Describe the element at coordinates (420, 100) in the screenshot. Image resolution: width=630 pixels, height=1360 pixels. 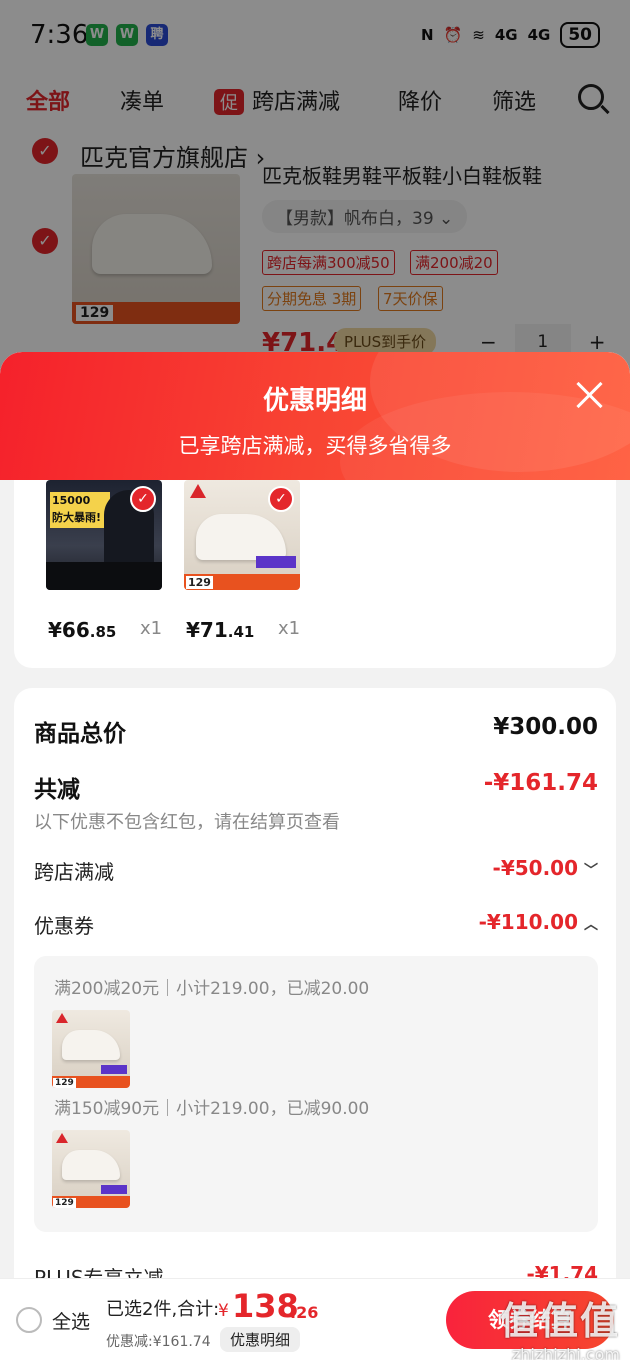
I see `tab-price-drop: 降价` at that location.